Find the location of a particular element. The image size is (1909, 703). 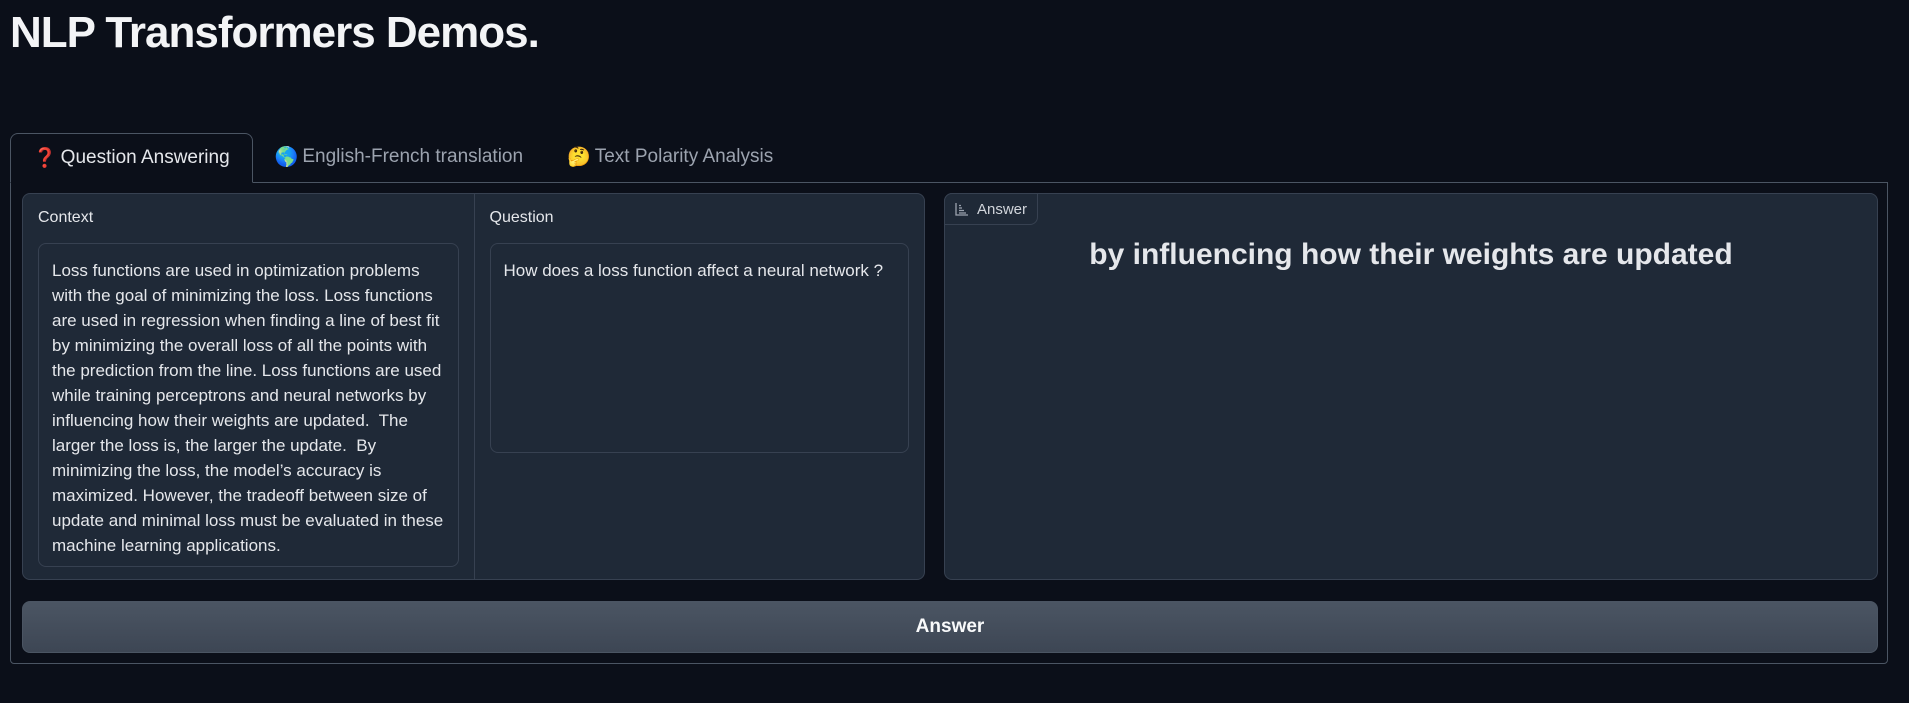

context-label: Context is located at coordinates (66, 217).